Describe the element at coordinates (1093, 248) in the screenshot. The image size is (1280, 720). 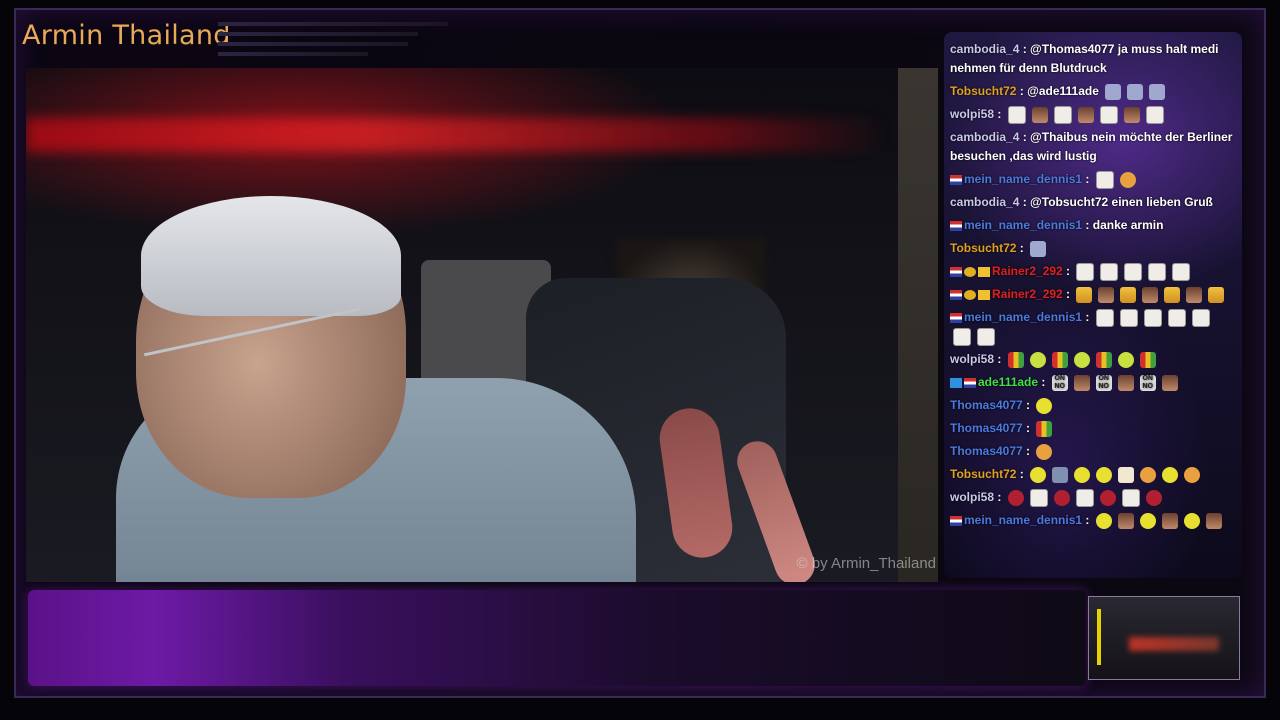
I see `chat-message: Tobsucht72 :` at that location.